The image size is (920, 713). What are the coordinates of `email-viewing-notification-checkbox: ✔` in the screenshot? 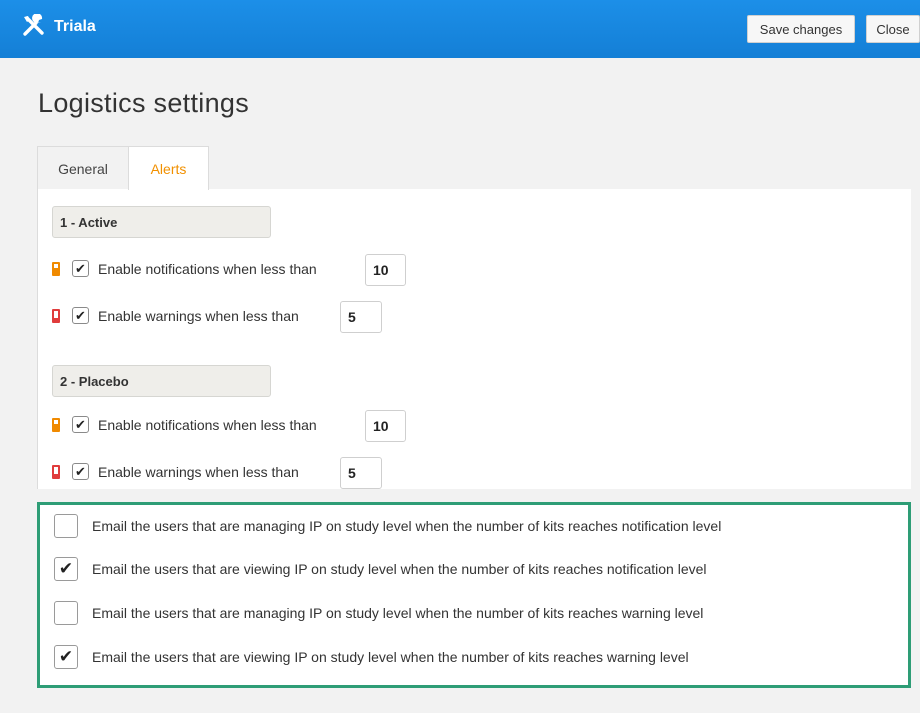 It's located at (66, 569).